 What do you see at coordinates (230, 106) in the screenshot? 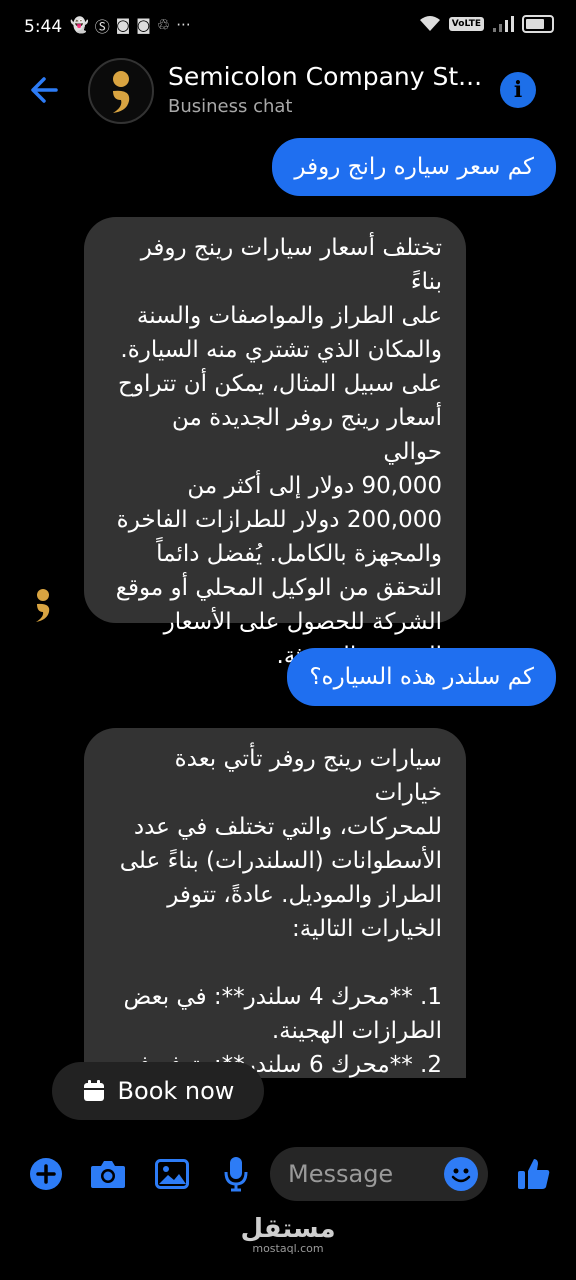
I see `chat-subtitle: Business chat` at bounding box center [230, 106].